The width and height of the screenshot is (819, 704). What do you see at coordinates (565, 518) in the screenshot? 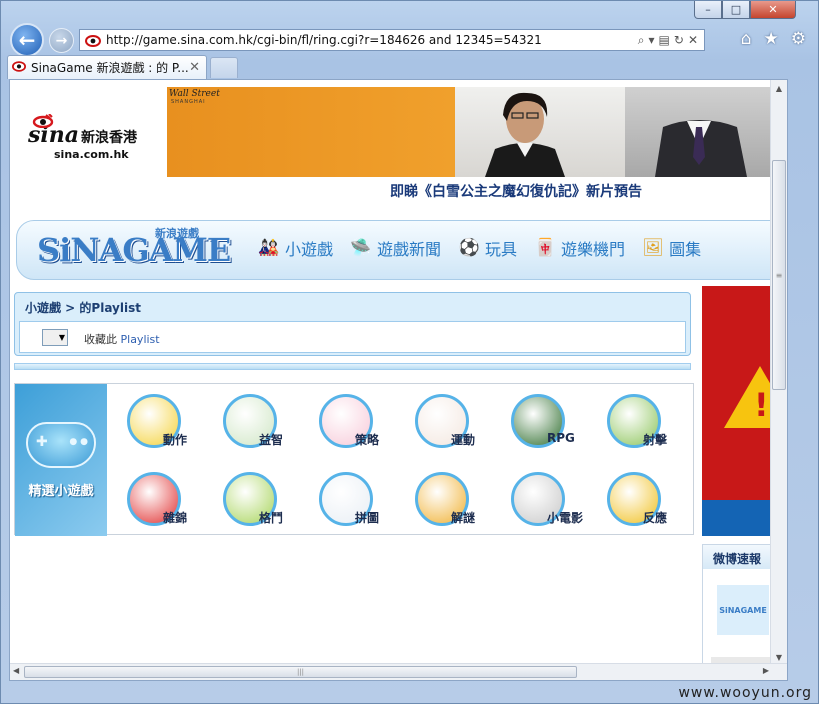
I see `category-label: 小電影` at bounding box center [565, 518].